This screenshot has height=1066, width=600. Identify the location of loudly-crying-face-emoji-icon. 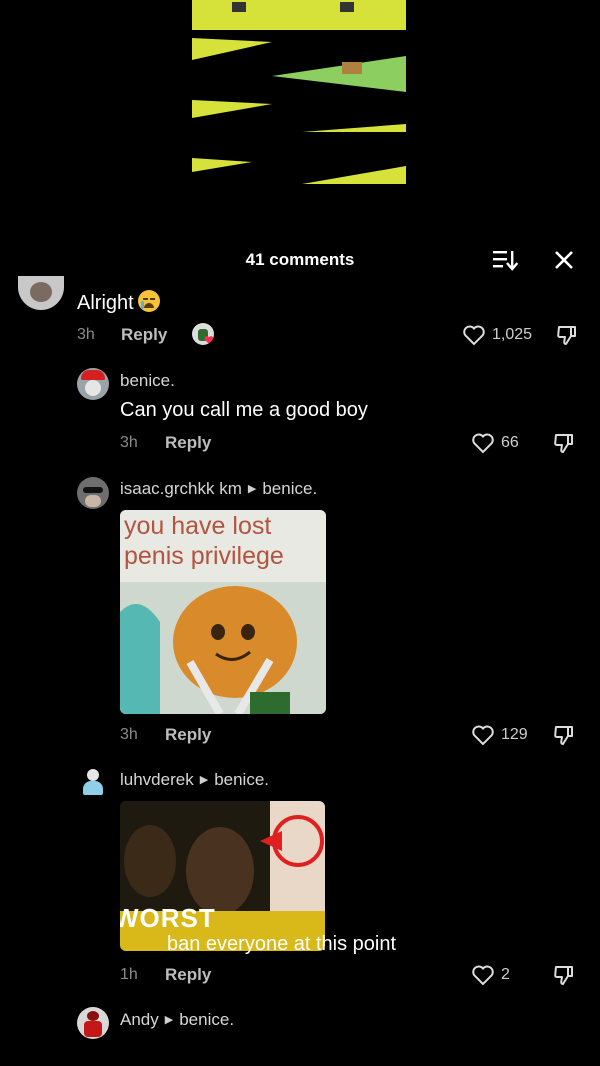
(148, 301).